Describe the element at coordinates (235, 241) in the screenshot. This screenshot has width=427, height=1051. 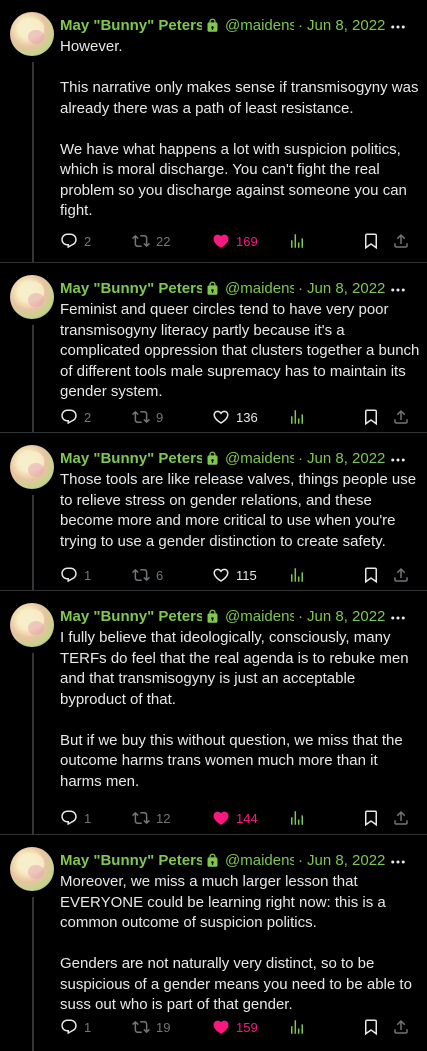
I see `like-button: 169` at that location.